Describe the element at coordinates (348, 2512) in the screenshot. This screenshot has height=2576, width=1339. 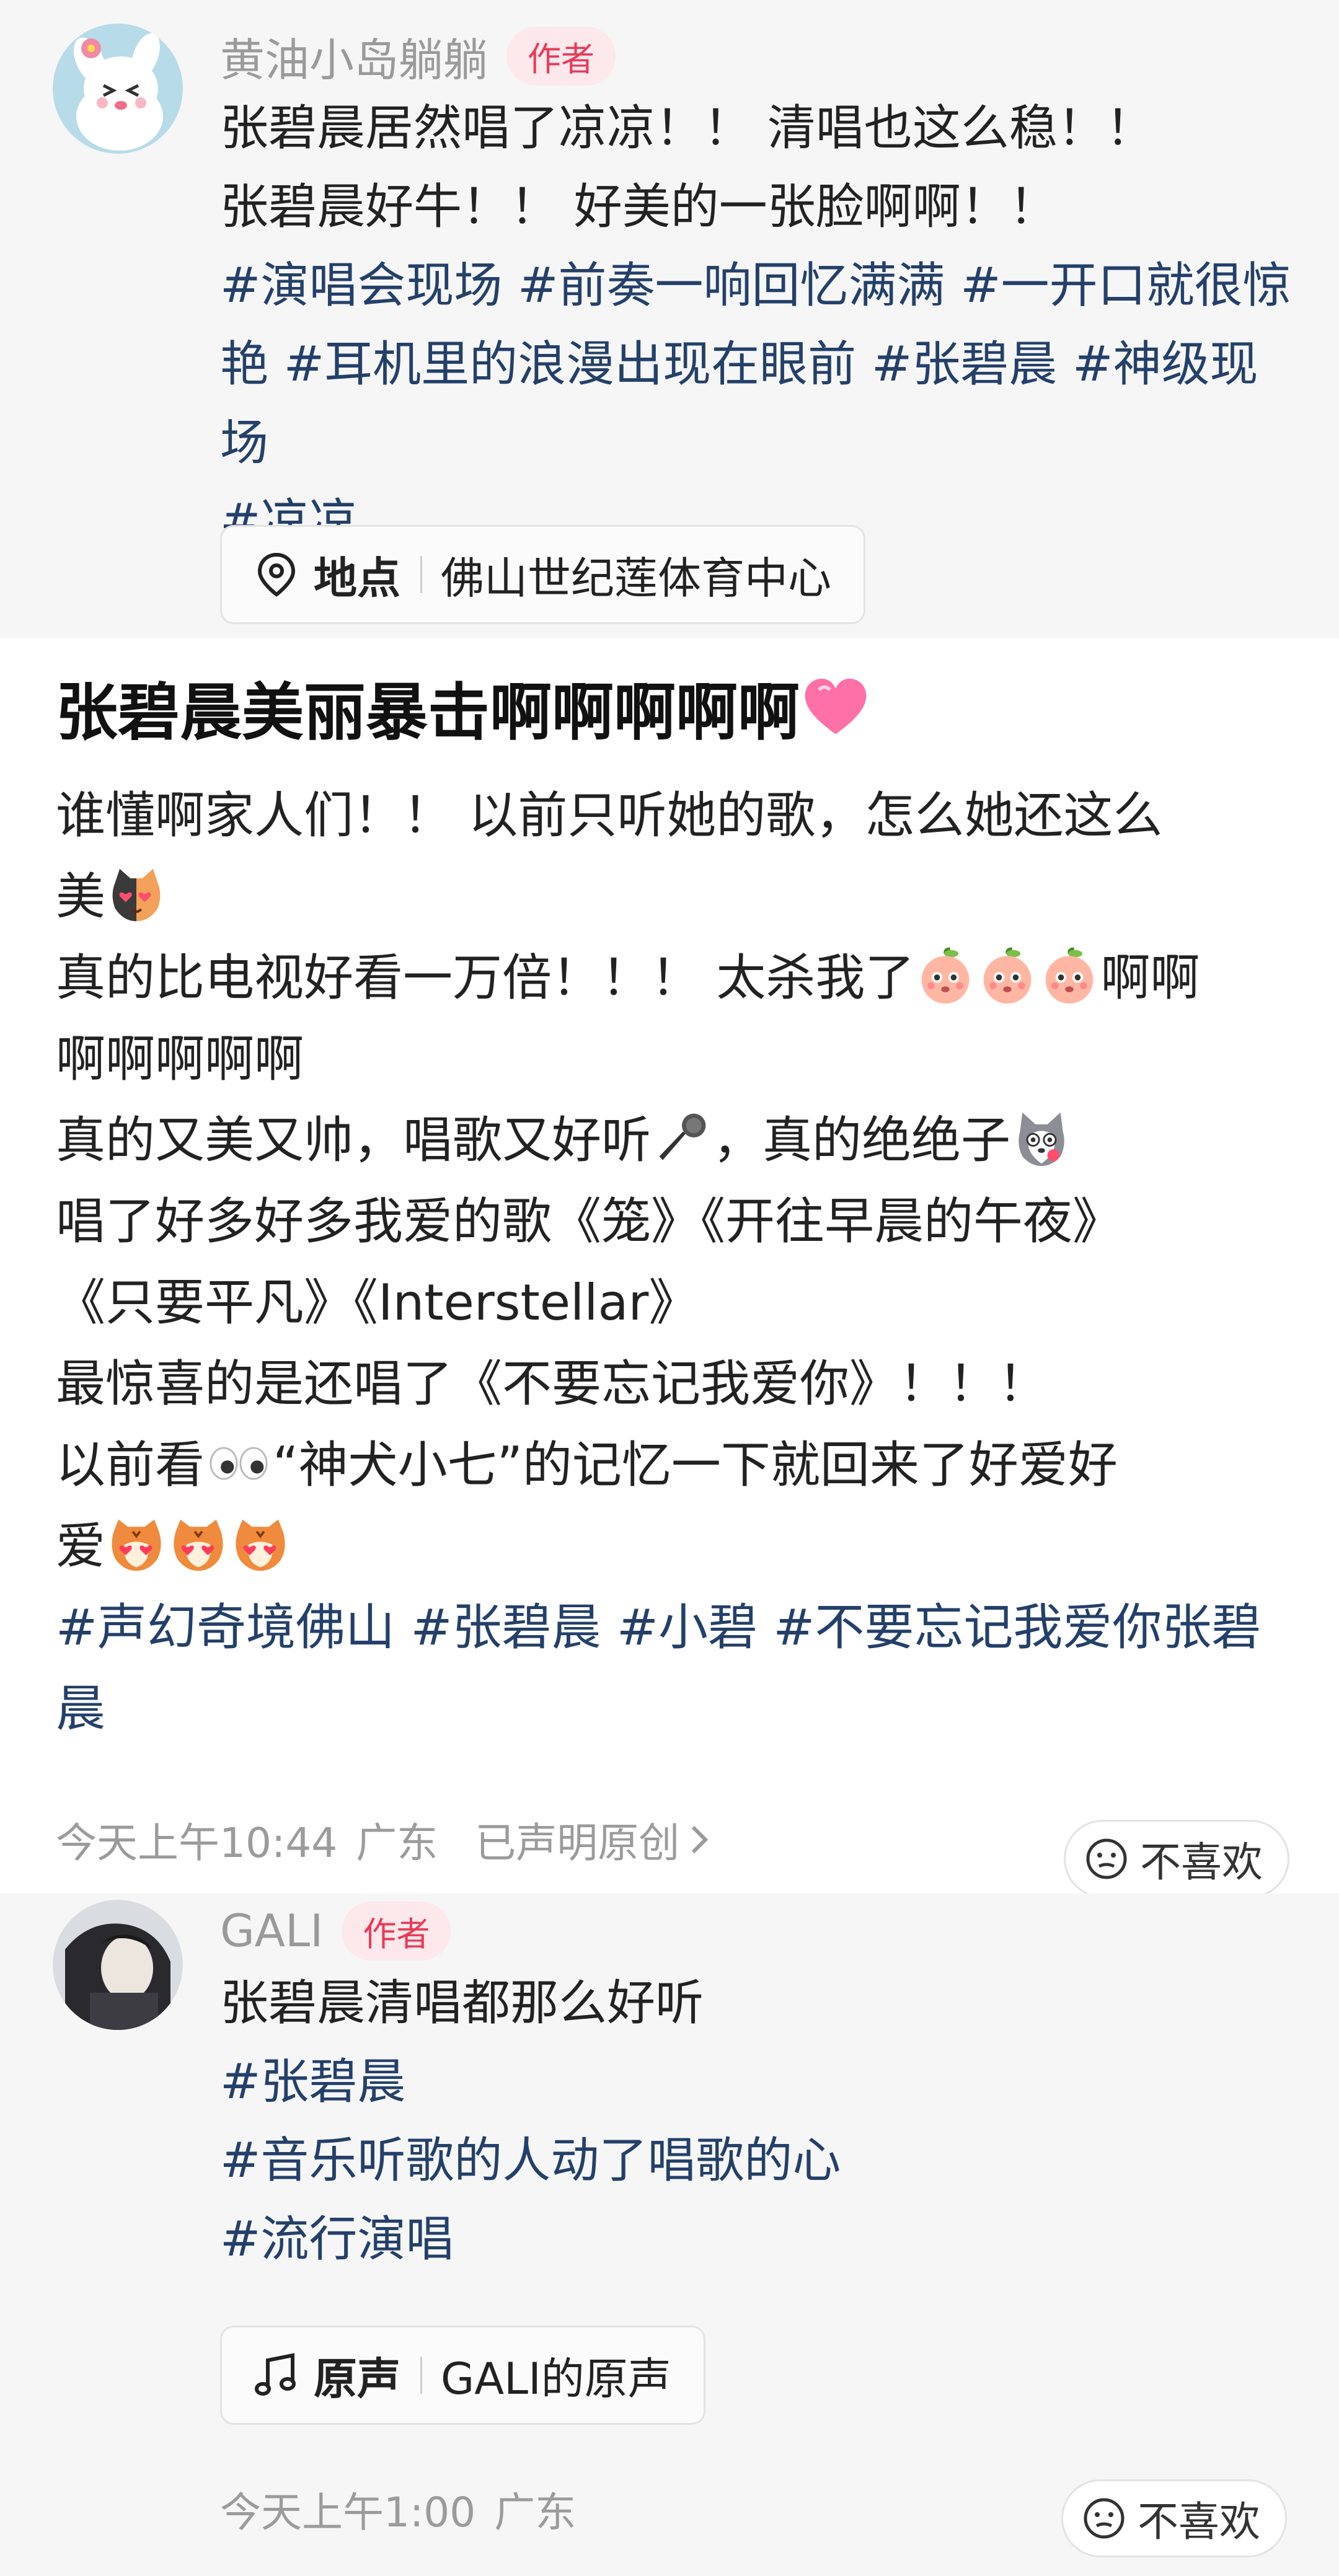
I see `comment-time: 今天上午1:00` at that location.